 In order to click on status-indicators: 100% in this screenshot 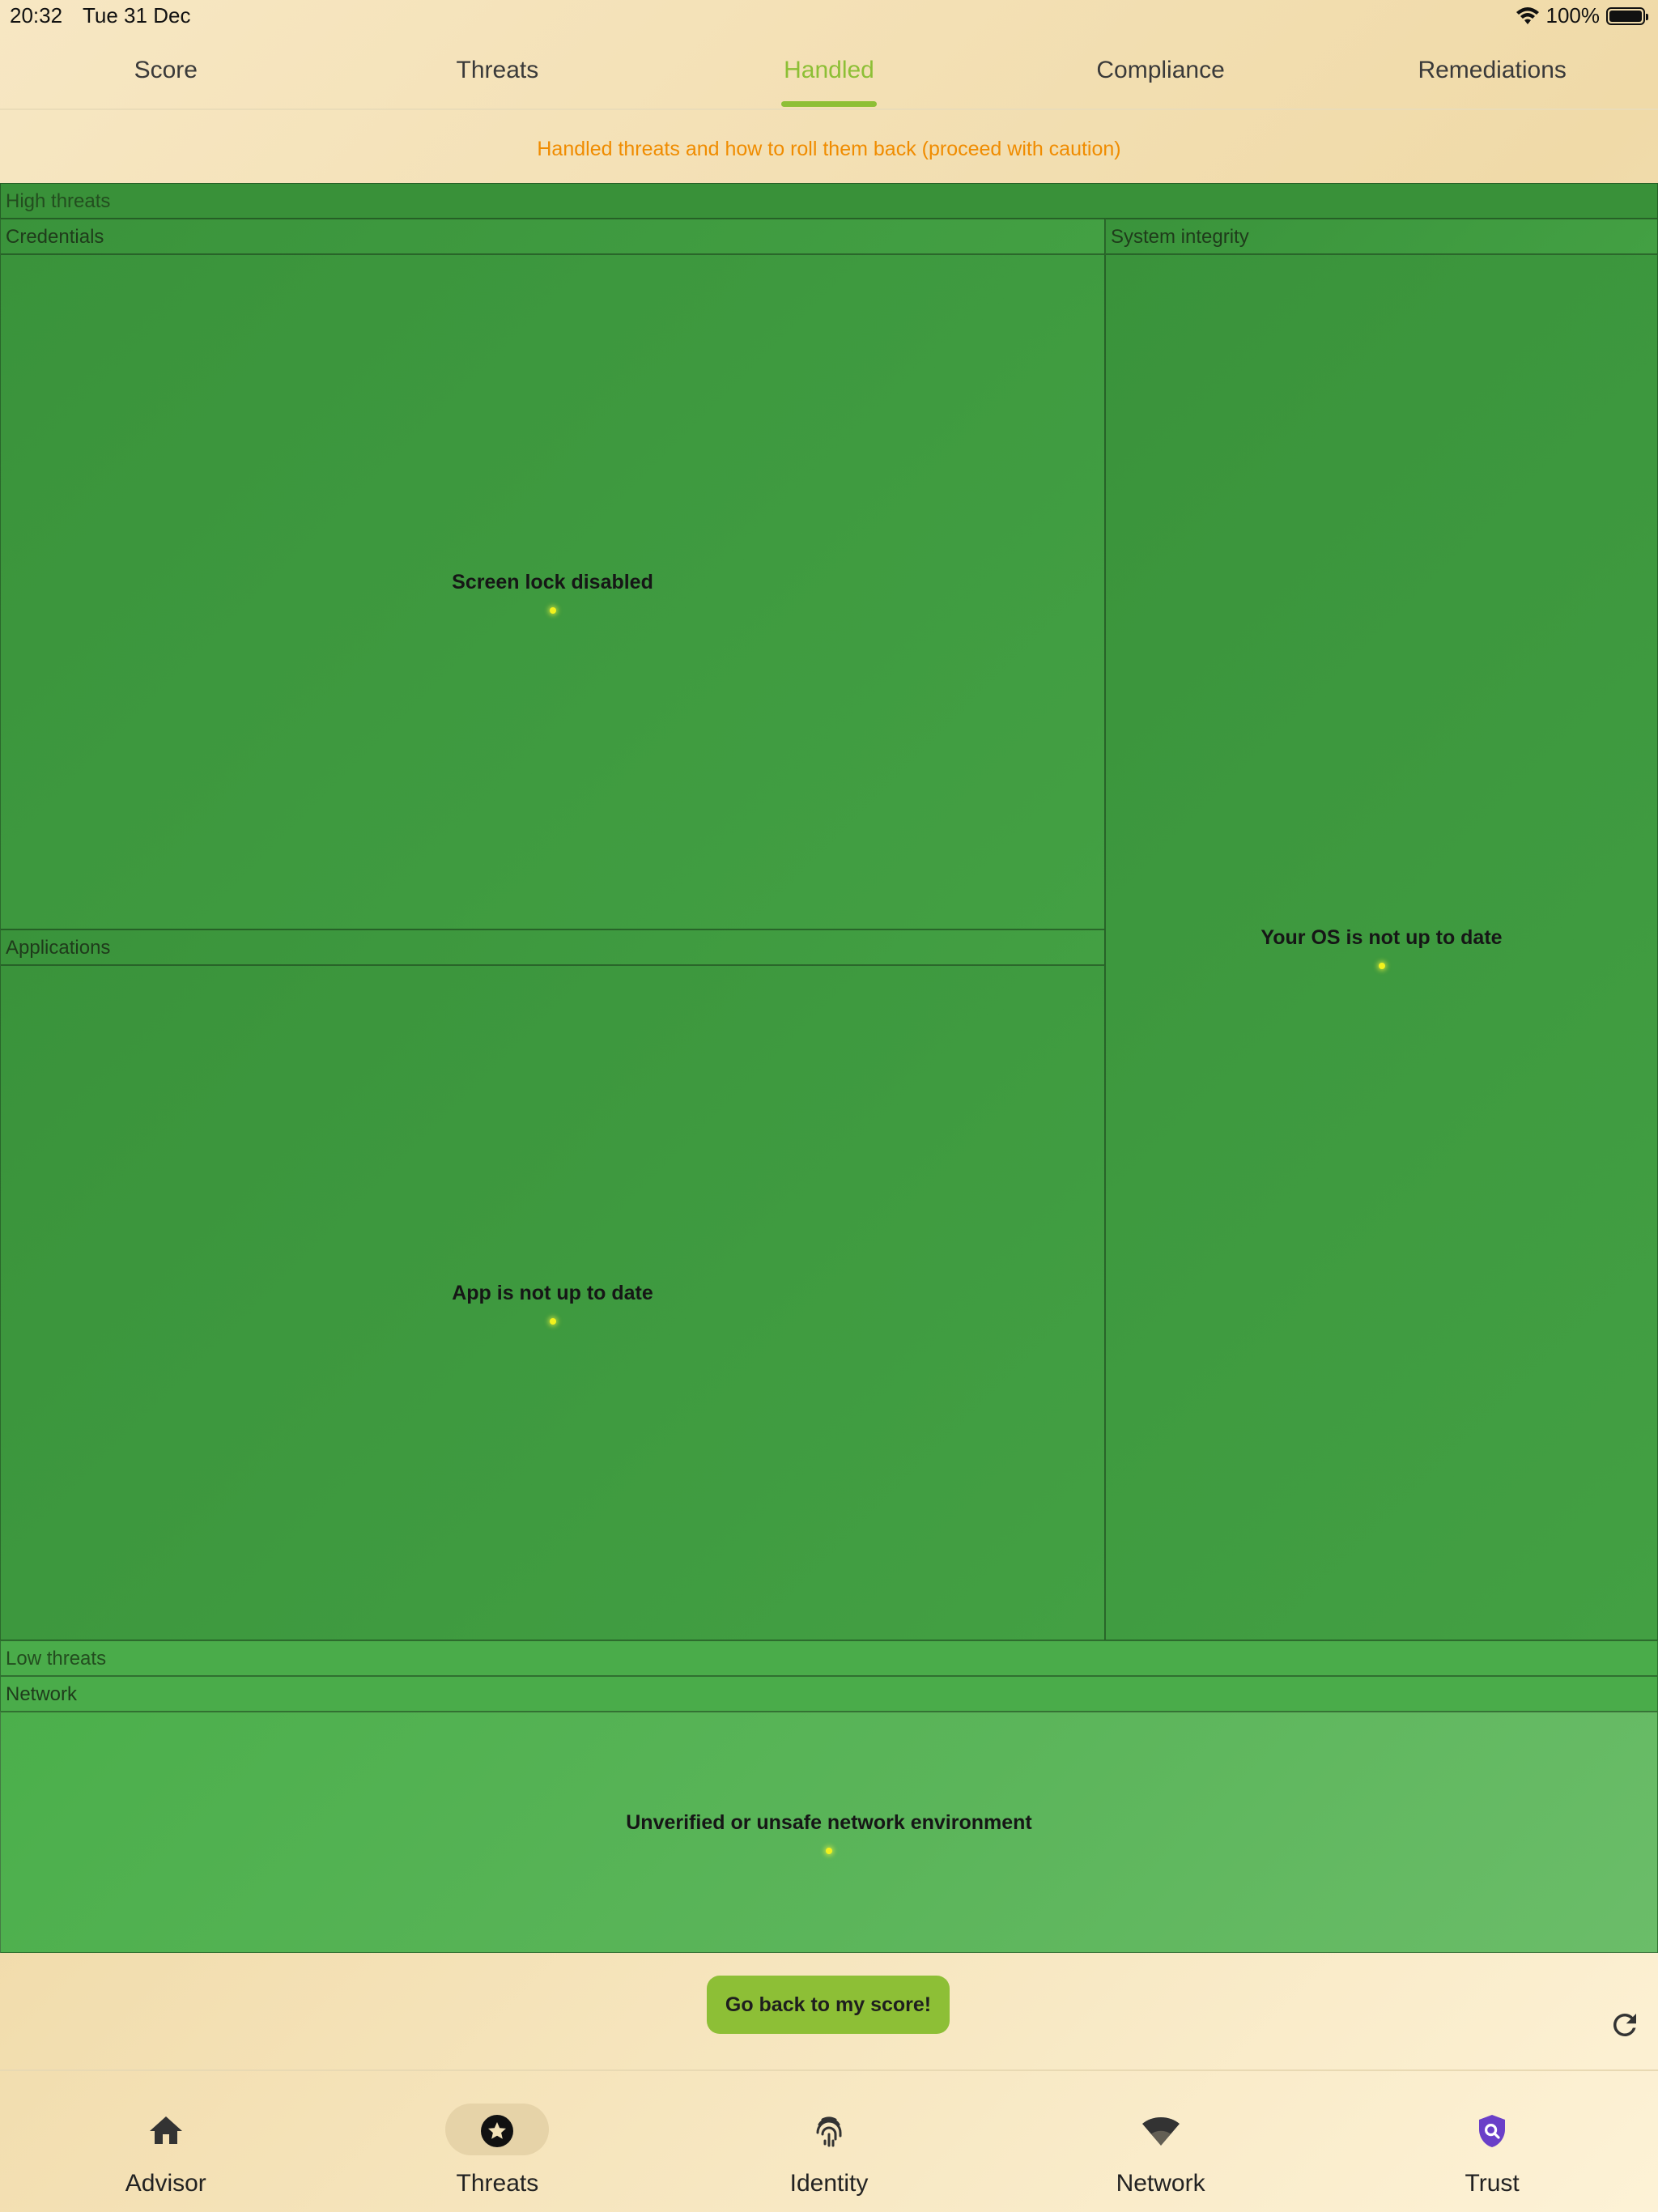, I will do `click(1582, 16)`.